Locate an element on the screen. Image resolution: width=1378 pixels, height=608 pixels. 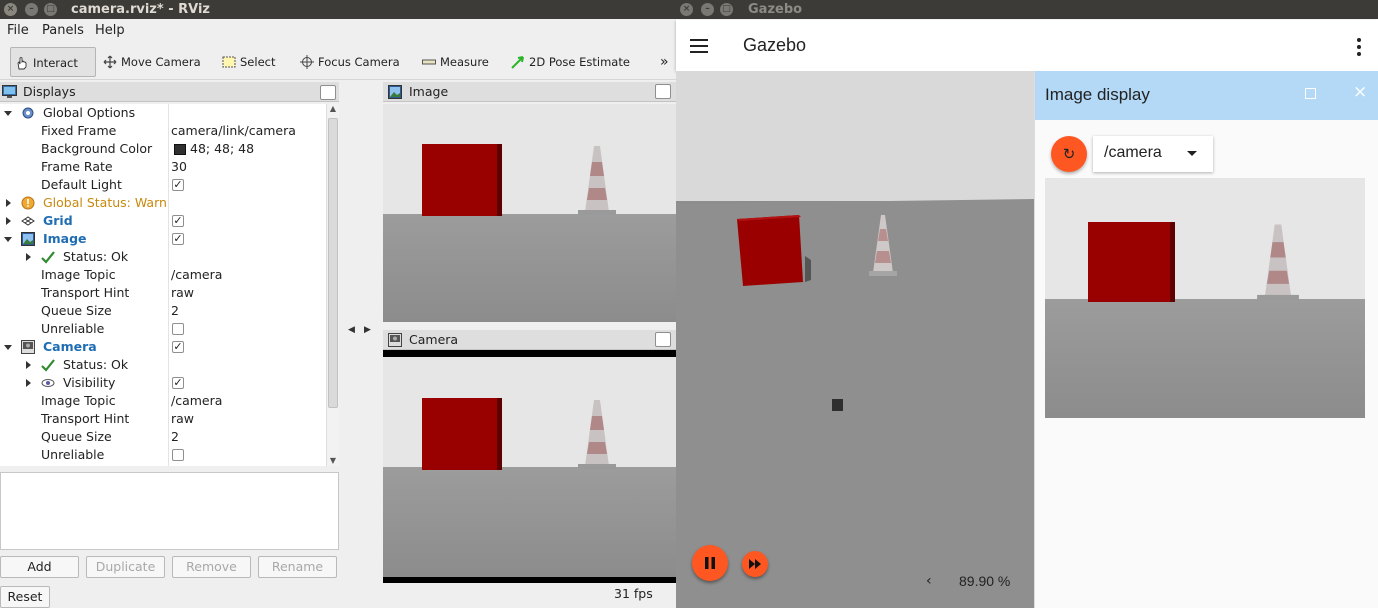
color-swatch is located at coordinates (180, 149).